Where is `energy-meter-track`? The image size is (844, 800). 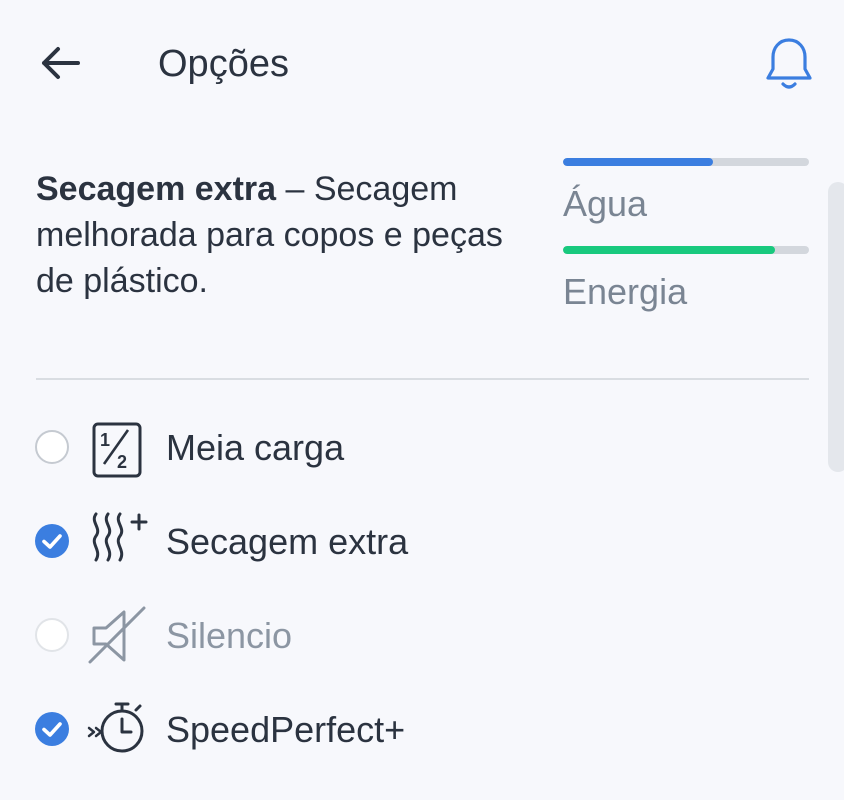 energy-meter-track is located at coordinates (686, 250).